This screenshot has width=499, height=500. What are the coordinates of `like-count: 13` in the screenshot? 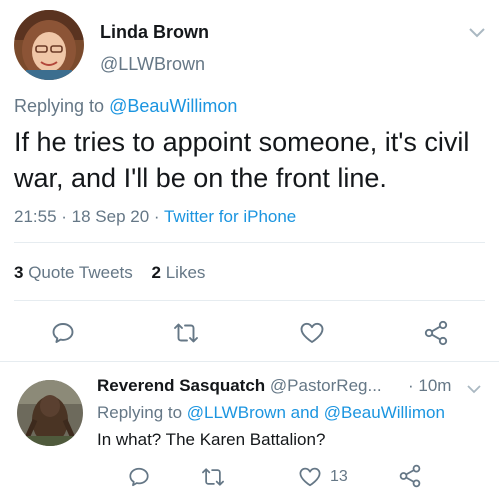 It's located at (339, 476).